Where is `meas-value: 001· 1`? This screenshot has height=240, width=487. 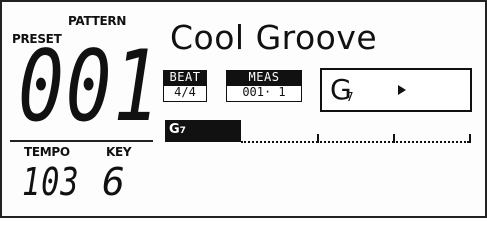 meas-value: 001· 1 is located at coordinates (264, 93).